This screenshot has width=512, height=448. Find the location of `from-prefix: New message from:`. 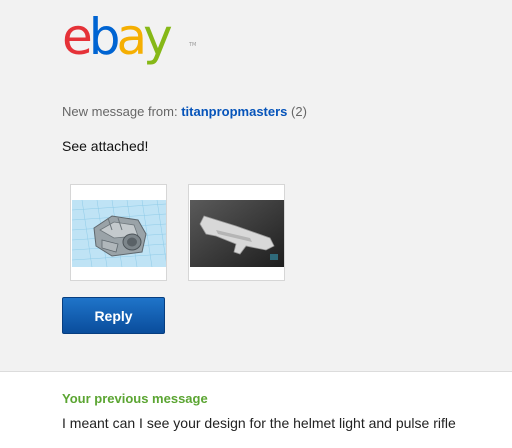

from-prefix: New message from: is located at coordinates (120, 111).